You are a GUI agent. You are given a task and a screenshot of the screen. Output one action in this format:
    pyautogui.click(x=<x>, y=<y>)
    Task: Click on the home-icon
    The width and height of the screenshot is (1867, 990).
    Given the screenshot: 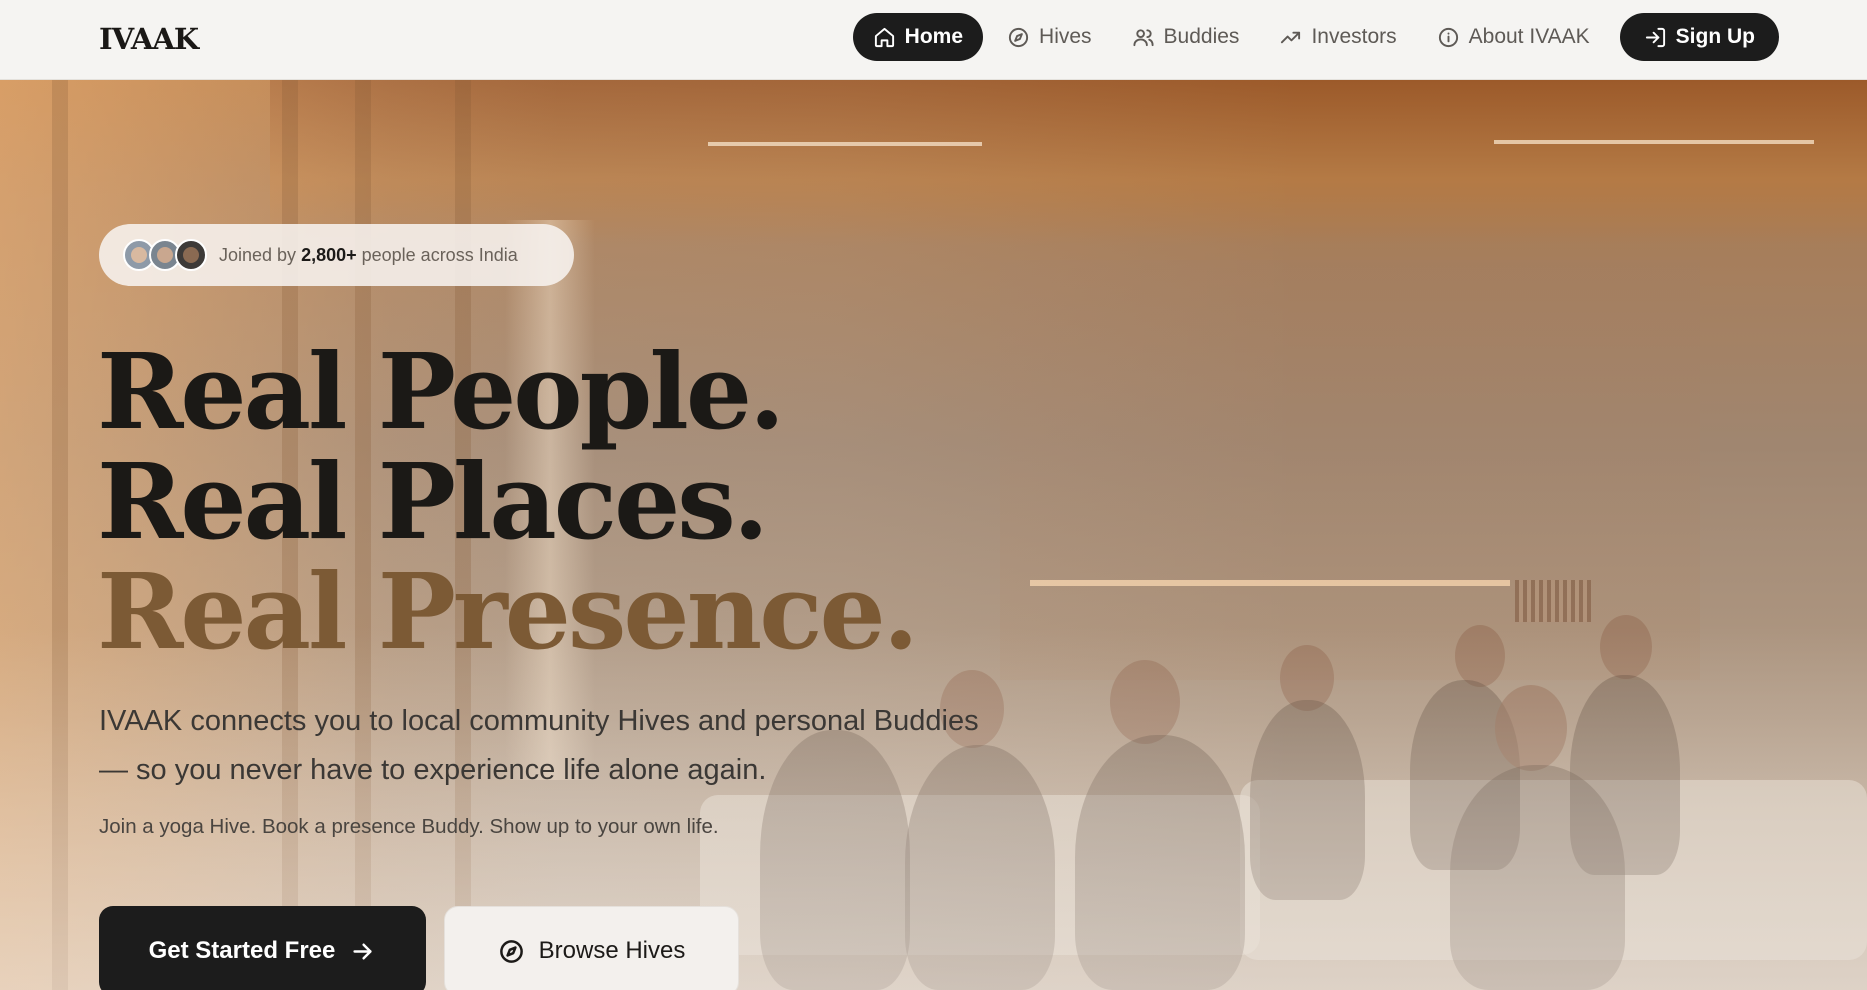 What is the action you would take?
    pyautogui.click(x=884, y=37)
    